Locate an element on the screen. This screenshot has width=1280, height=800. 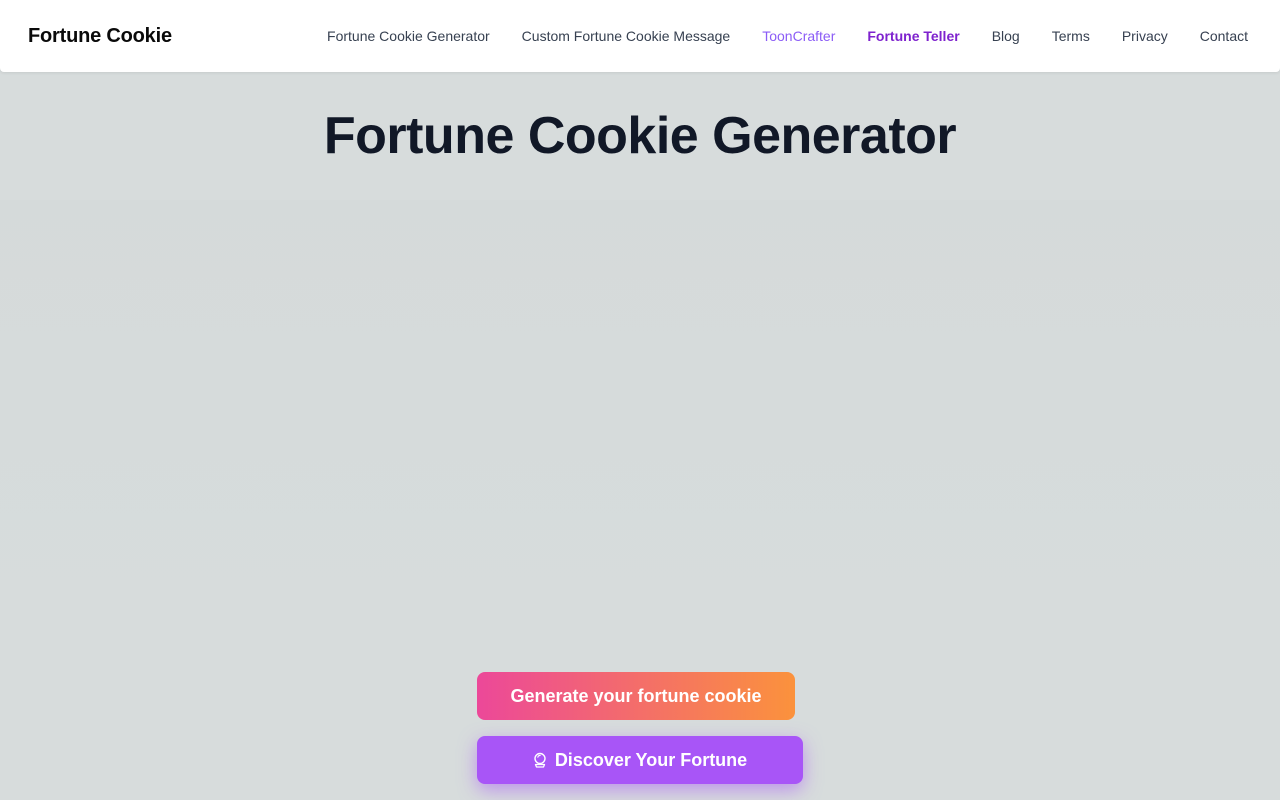
nav-link-terms: Terms is located at coordinates (1071, 36).